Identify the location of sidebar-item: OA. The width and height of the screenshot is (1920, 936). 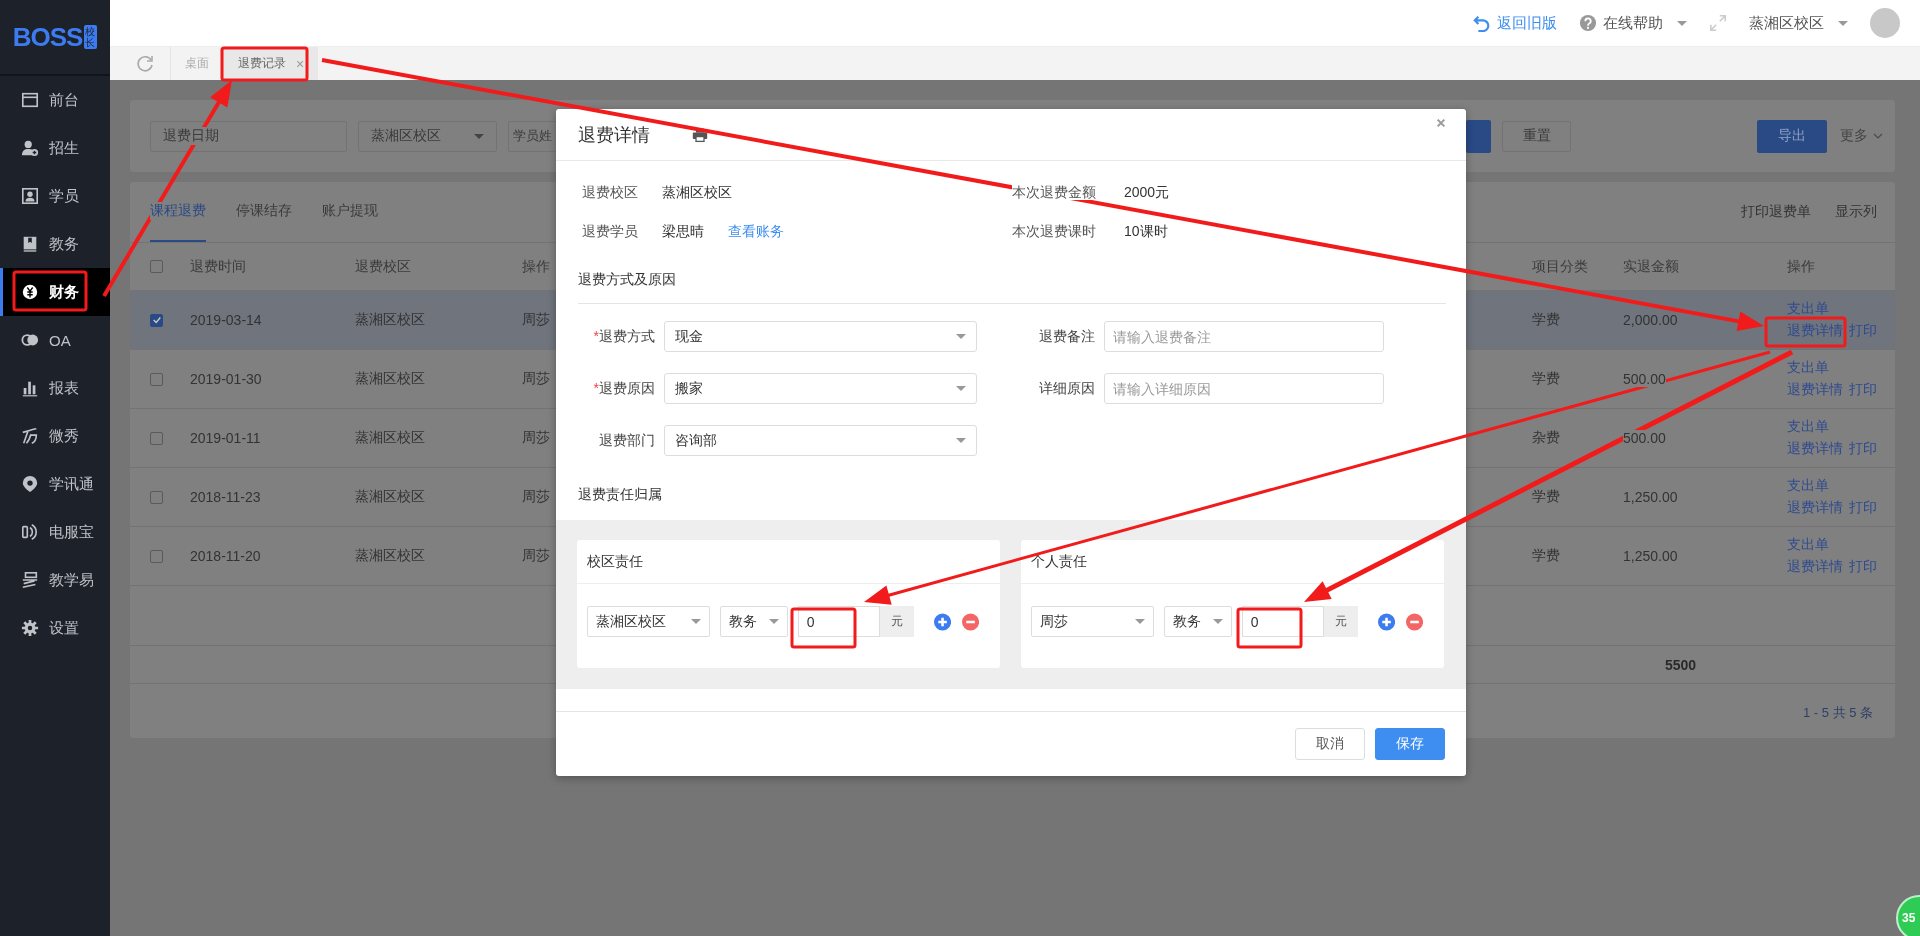
(55, 340).